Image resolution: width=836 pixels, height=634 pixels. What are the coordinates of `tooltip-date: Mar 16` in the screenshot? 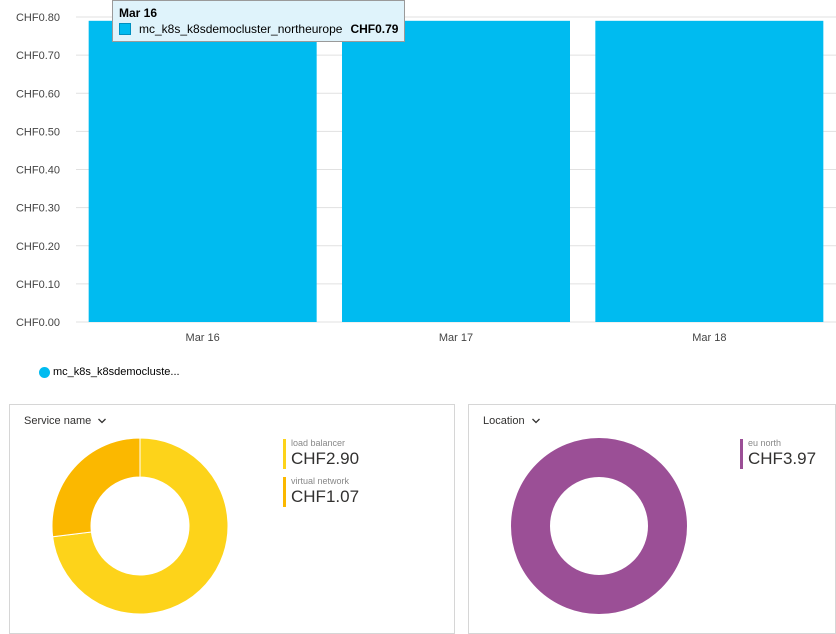 It's located at (138, 13).